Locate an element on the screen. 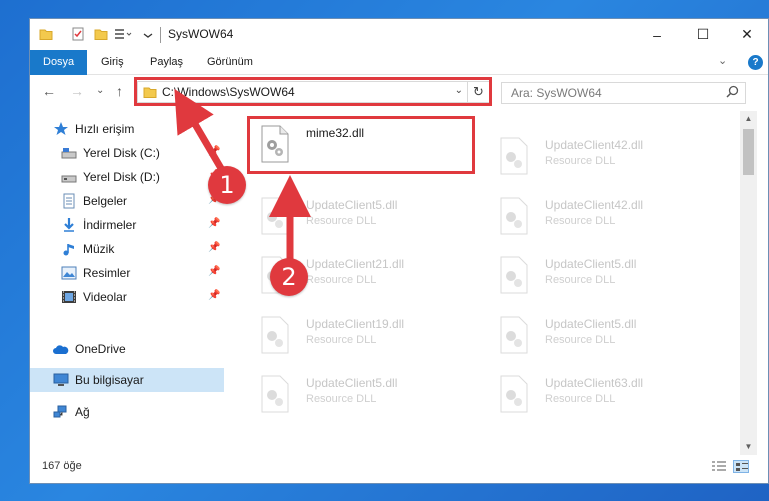  customize-toolbar-icon is located at coordinates (125, 34).